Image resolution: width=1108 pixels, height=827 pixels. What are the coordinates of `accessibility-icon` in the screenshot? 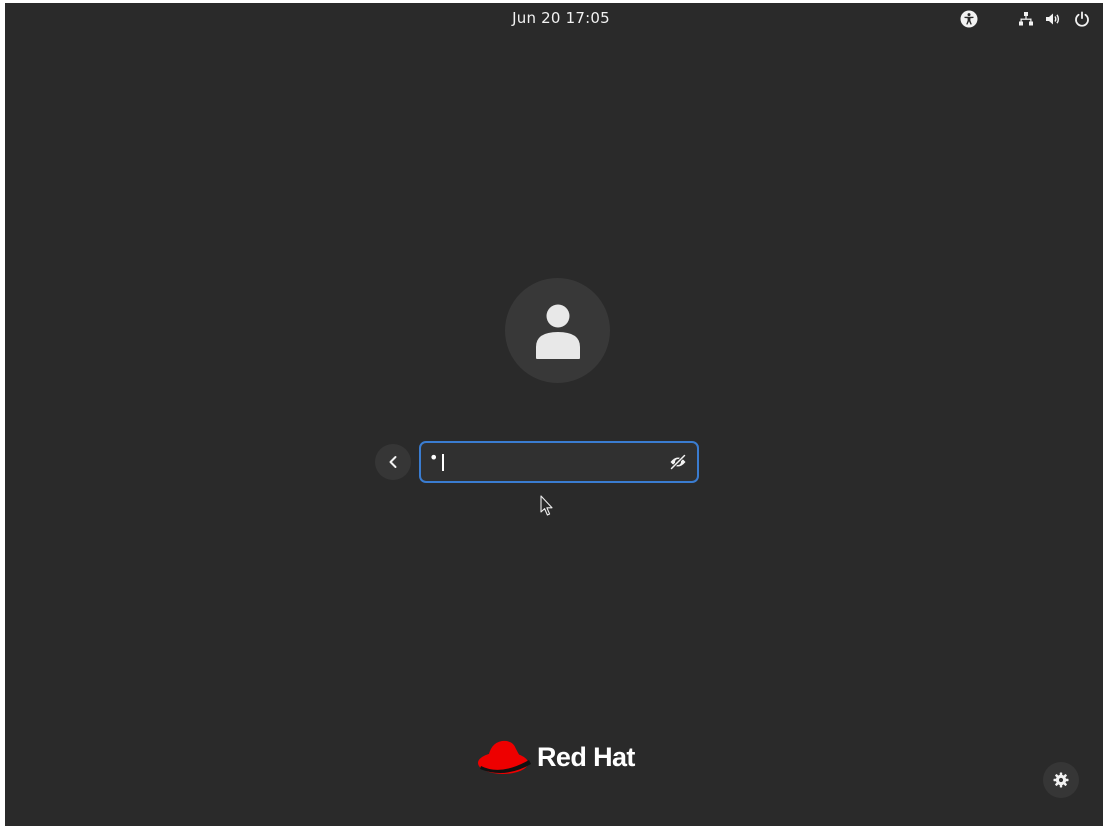 It's located at (969, 19).